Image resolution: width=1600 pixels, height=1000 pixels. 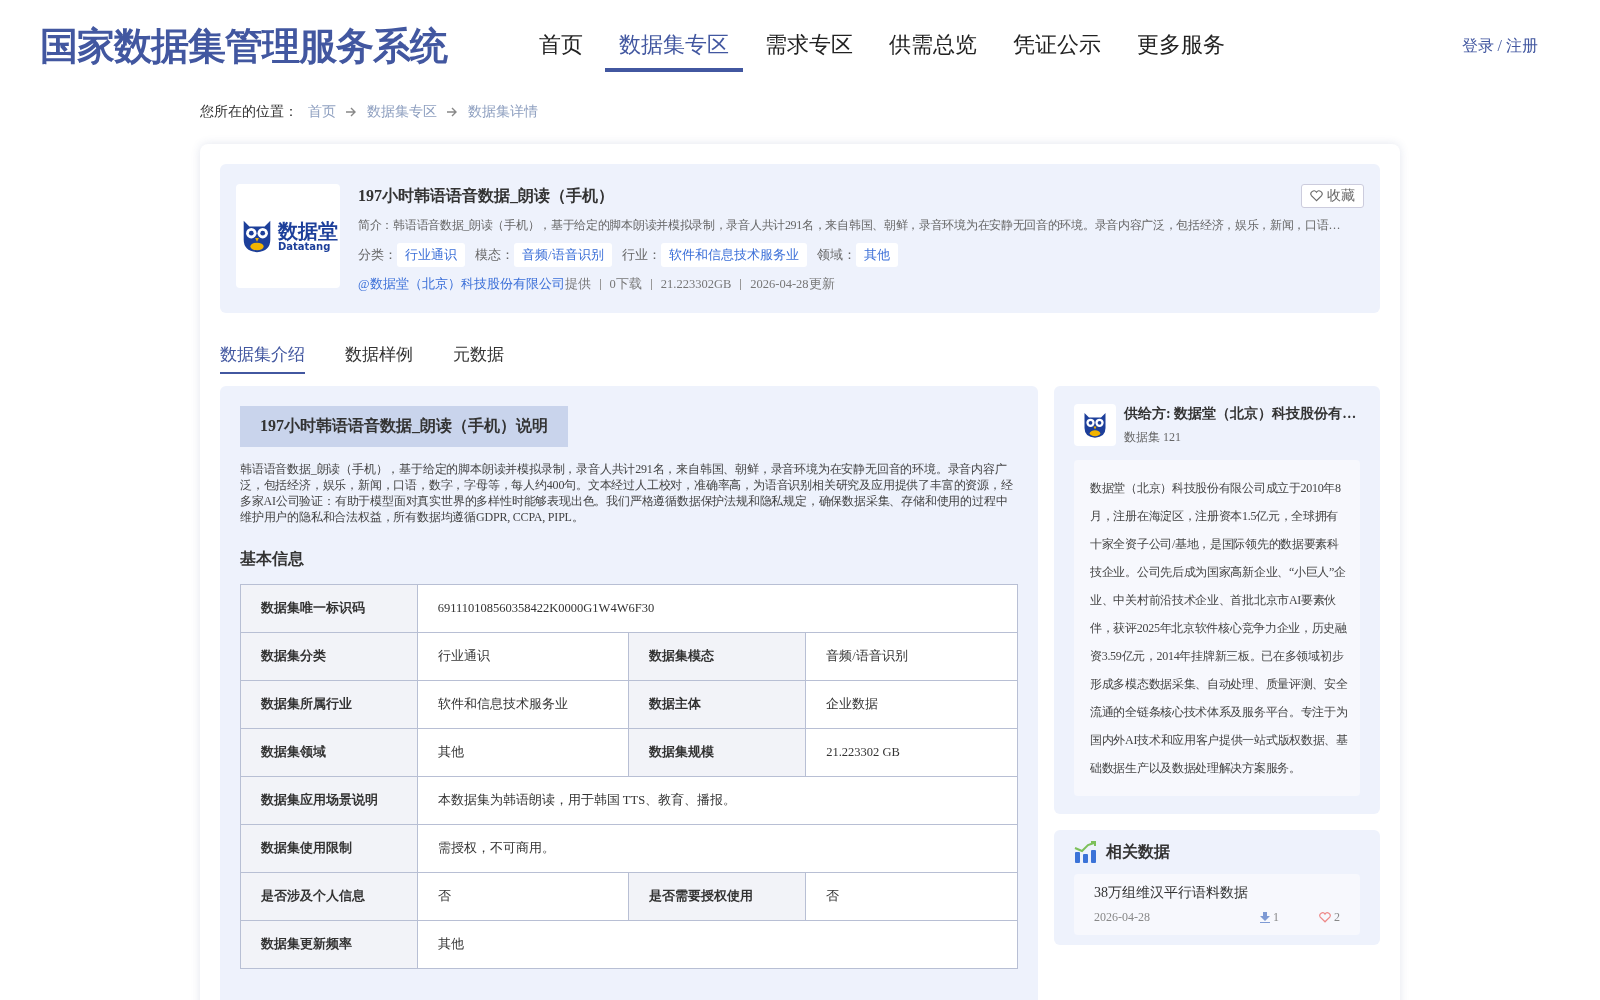 I want to click on nav-item: 数据集专区, so click(x=674, y=46).